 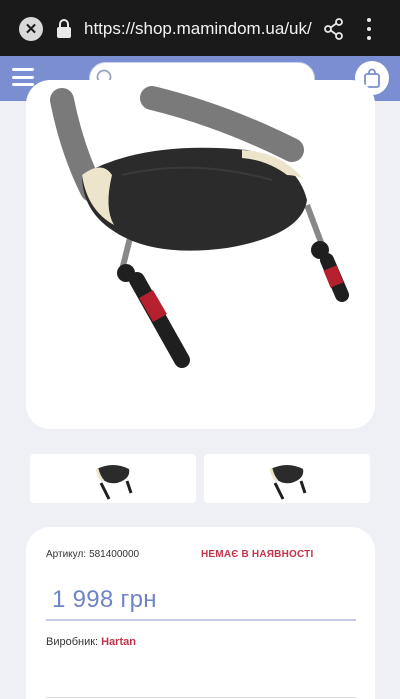 What do you see at coordinates (23, 77) in the screenshot?
I see `menu-icon` at bounding box center [23, 77].